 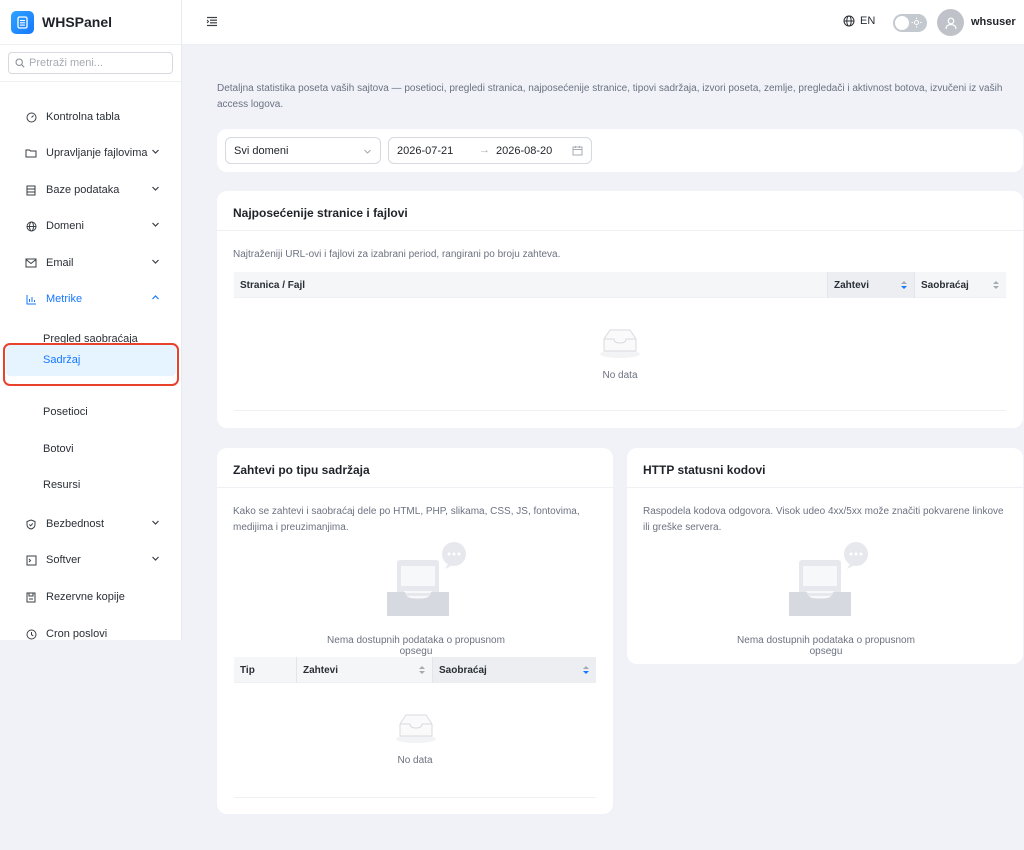 I want to click on date-from: 2026-07-21, so click(x=425, y=151).